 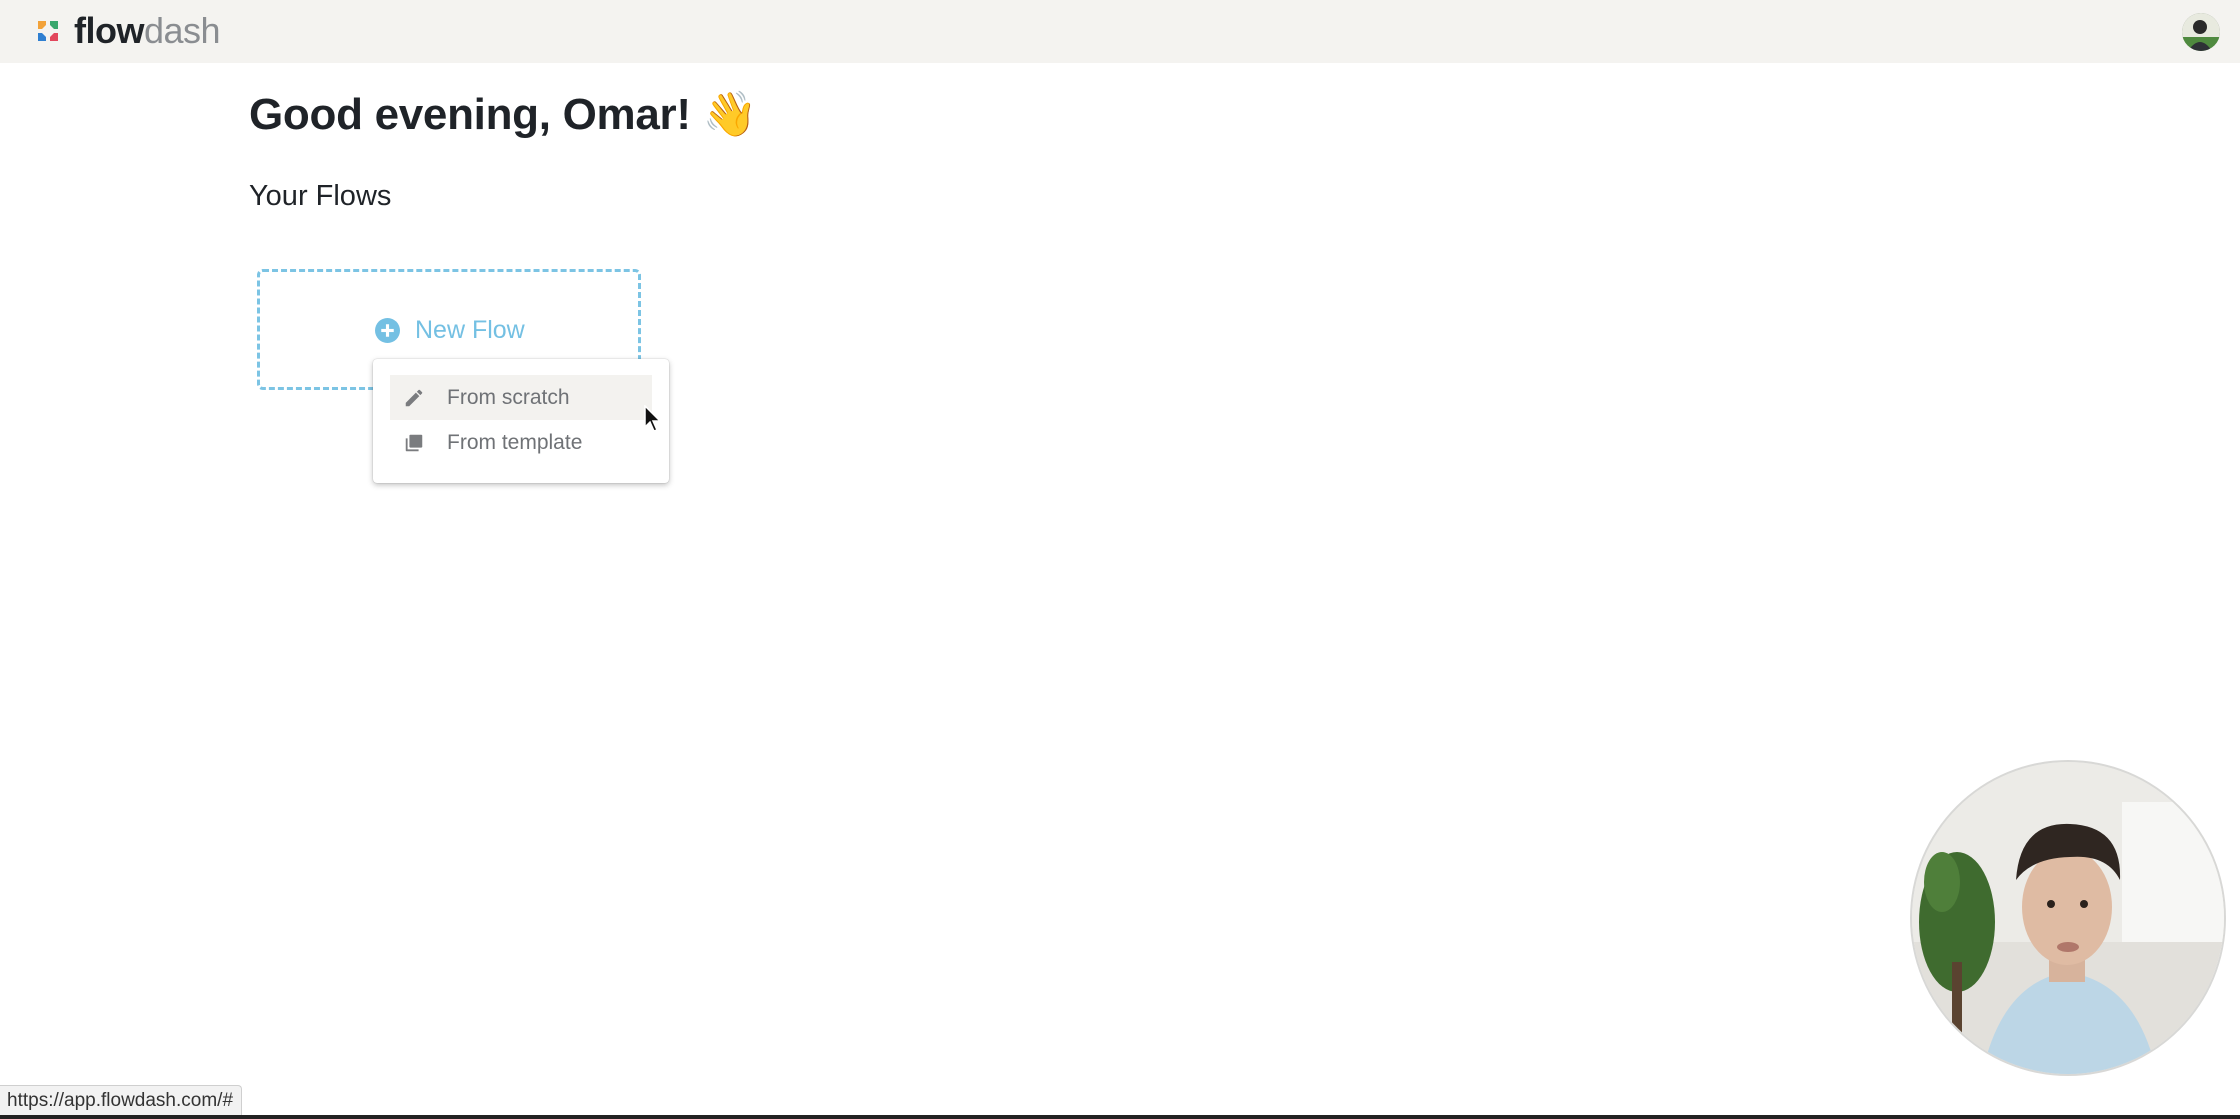 I want to click on mouse-pointer-icon, so click(x=653, y=418).